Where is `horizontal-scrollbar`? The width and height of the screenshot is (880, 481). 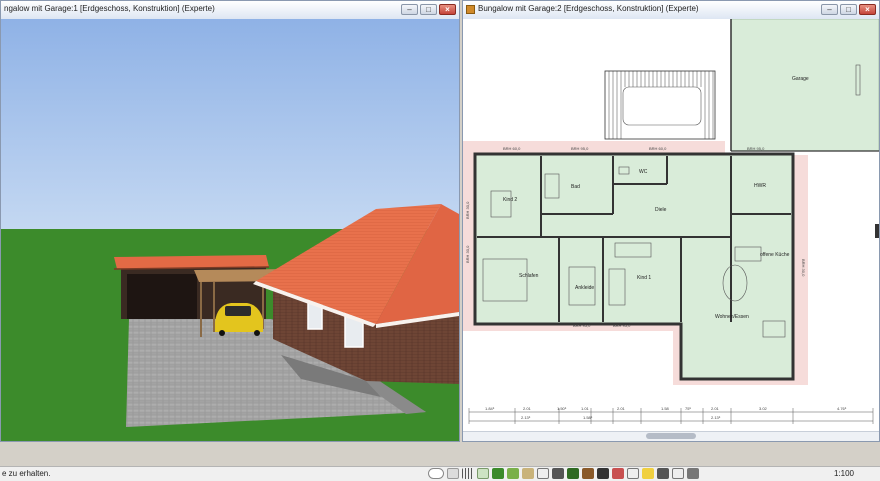
horizontal-scrollbar is located at coordinates (671, 436).